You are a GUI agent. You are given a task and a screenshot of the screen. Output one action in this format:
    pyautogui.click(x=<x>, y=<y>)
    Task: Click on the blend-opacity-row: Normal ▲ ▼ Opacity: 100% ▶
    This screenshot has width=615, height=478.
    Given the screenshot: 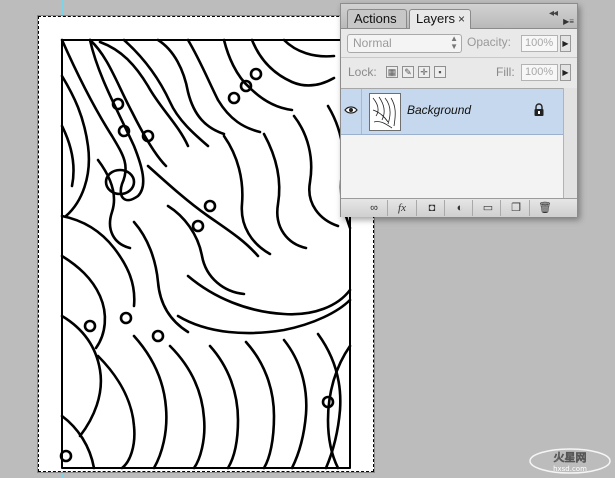 What is the action you would take?
    pyautogui.click(x=459, y=43)
    